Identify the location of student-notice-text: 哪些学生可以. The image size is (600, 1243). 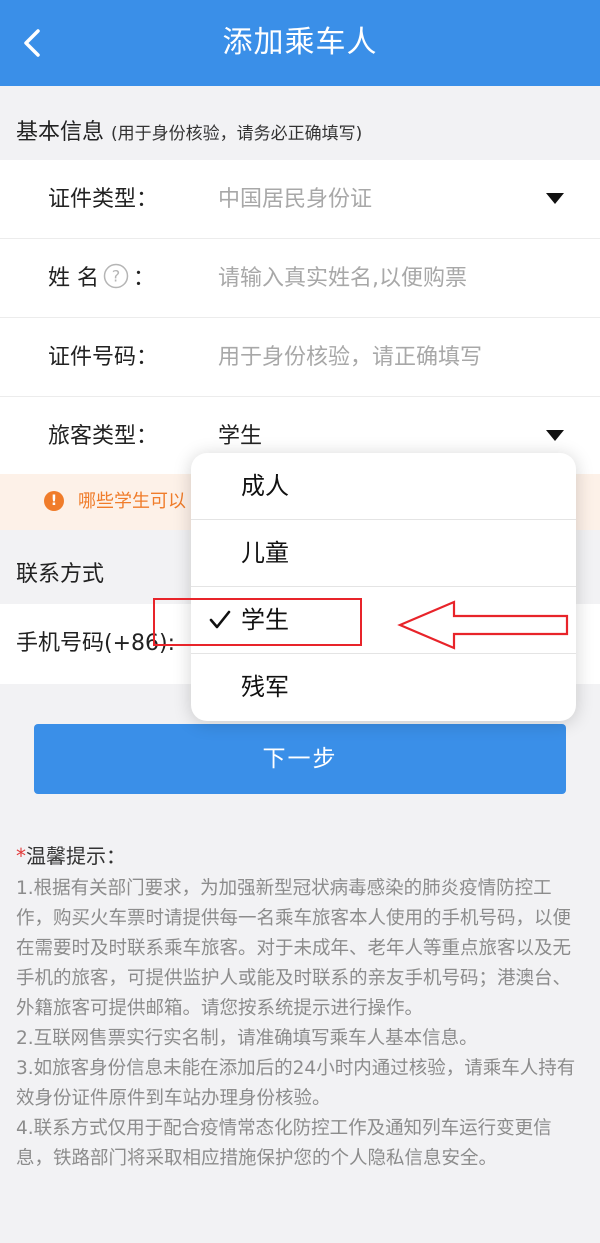
(132, 502).